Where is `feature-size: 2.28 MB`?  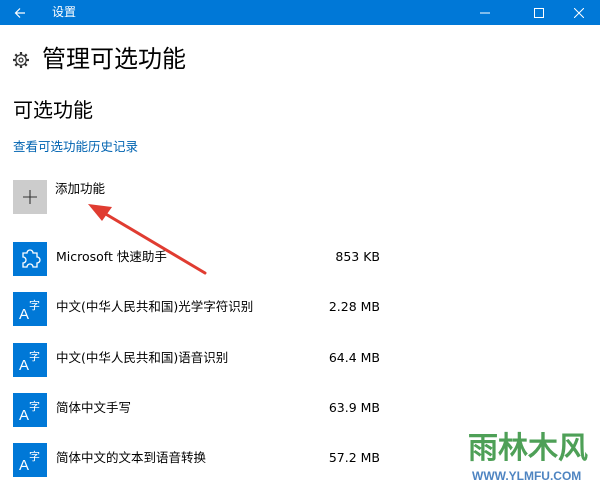 feature-size: 2.28 MB is located at coordinates (354, 306).